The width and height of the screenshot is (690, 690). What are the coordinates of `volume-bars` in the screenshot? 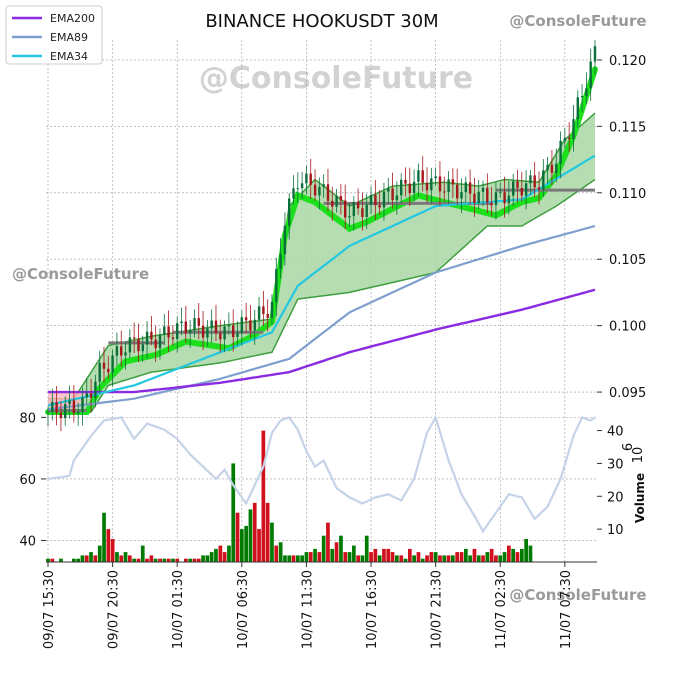 It's located at (289, 496).